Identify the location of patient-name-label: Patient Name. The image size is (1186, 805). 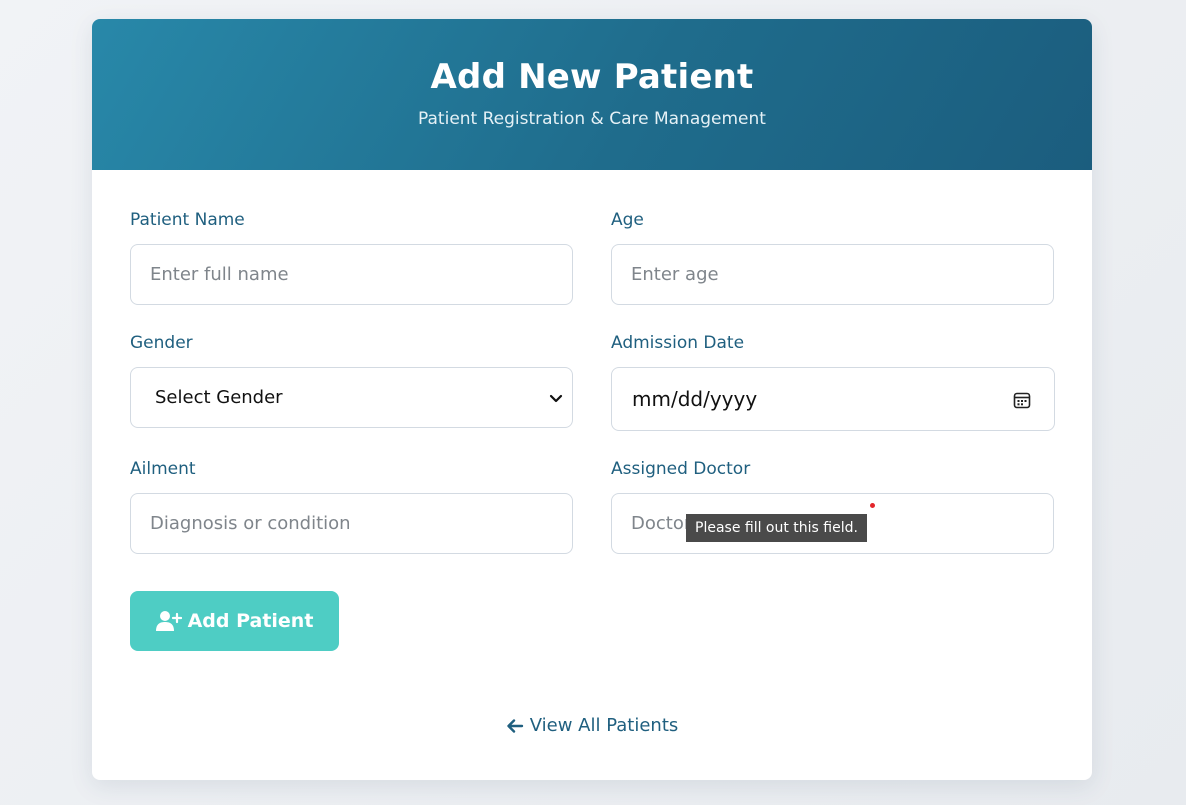
(187, 220).